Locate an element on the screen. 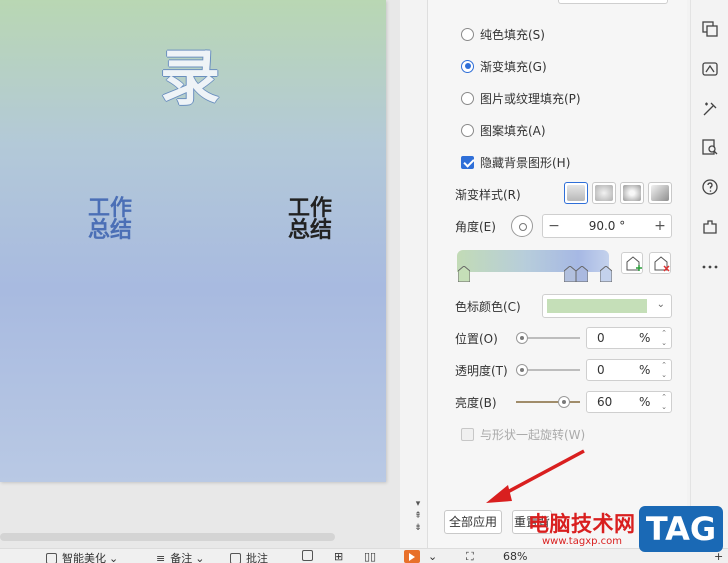 The image size is (728, 563). reading-view-button: ▯▯ is located at coordinates (370, 556).